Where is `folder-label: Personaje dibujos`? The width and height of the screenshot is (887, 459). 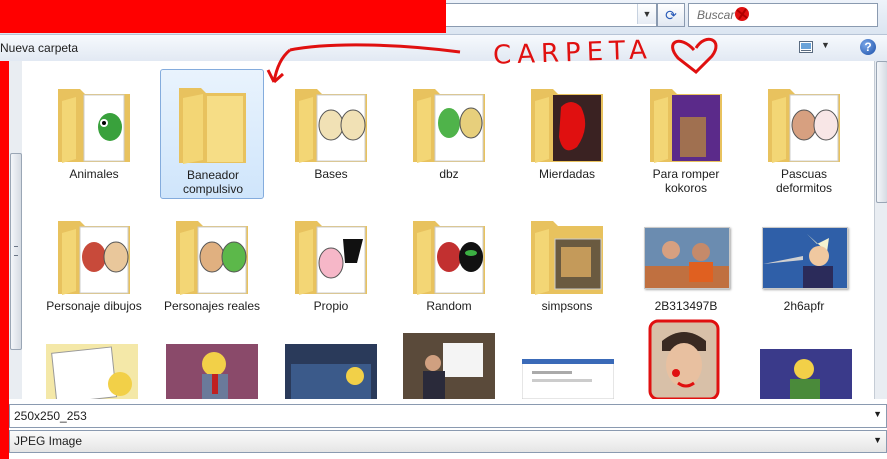 folder-label: Personaje dibujos is located at coordinates (94, 306).